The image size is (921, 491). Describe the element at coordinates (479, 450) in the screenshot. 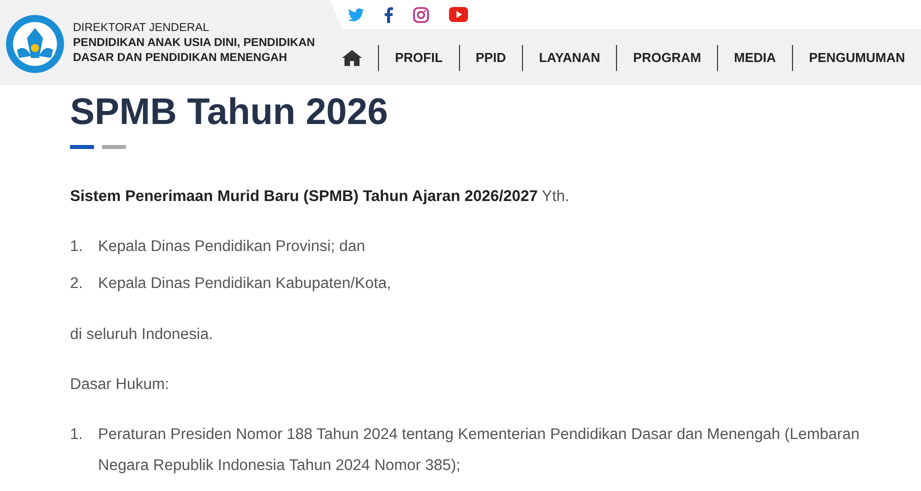

I see `list-item-text: Peraturan Presiden Nomor 188 Tahun 2024 tentang Kementerian Pendidikan Dasar dan Menengah (Lembaran Negara Republik Indonesia Tahun 2024 Nomor 385);` at that location.